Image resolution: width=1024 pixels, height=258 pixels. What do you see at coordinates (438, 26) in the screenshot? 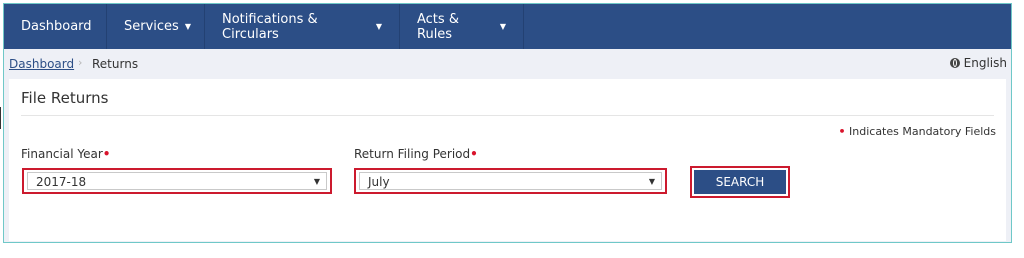
I see `nav-item-label: Acts & Rules` at bounding box center [438, 26].